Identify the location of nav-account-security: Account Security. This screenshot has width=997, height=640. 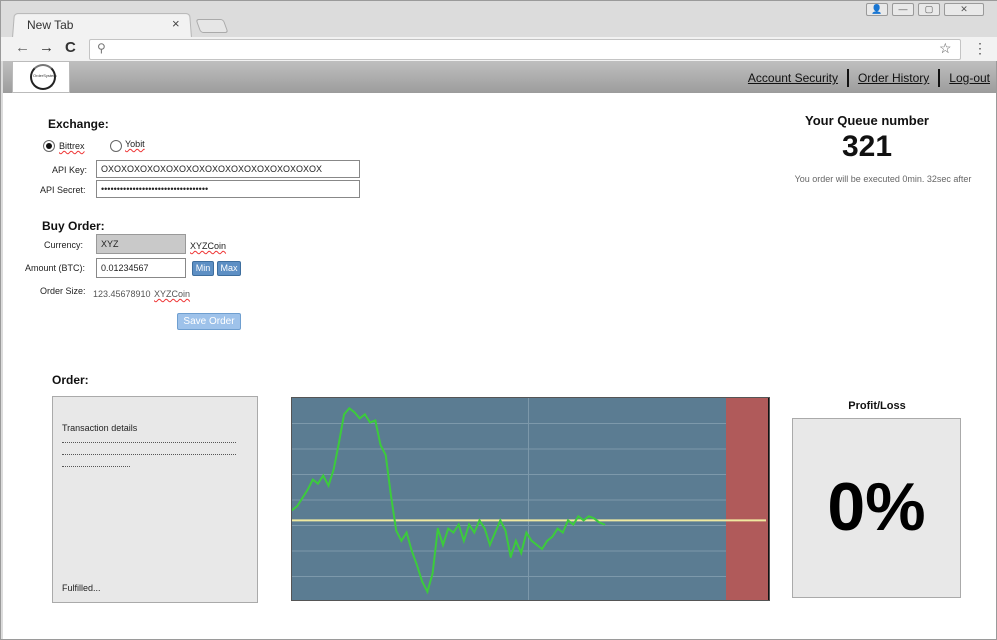
(793, 78).